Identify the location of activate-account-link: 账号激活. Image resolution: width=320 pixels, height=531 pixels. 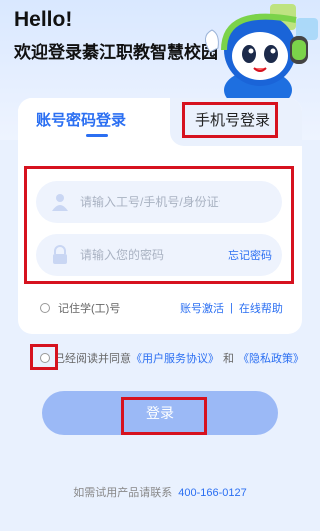
(202, 308).